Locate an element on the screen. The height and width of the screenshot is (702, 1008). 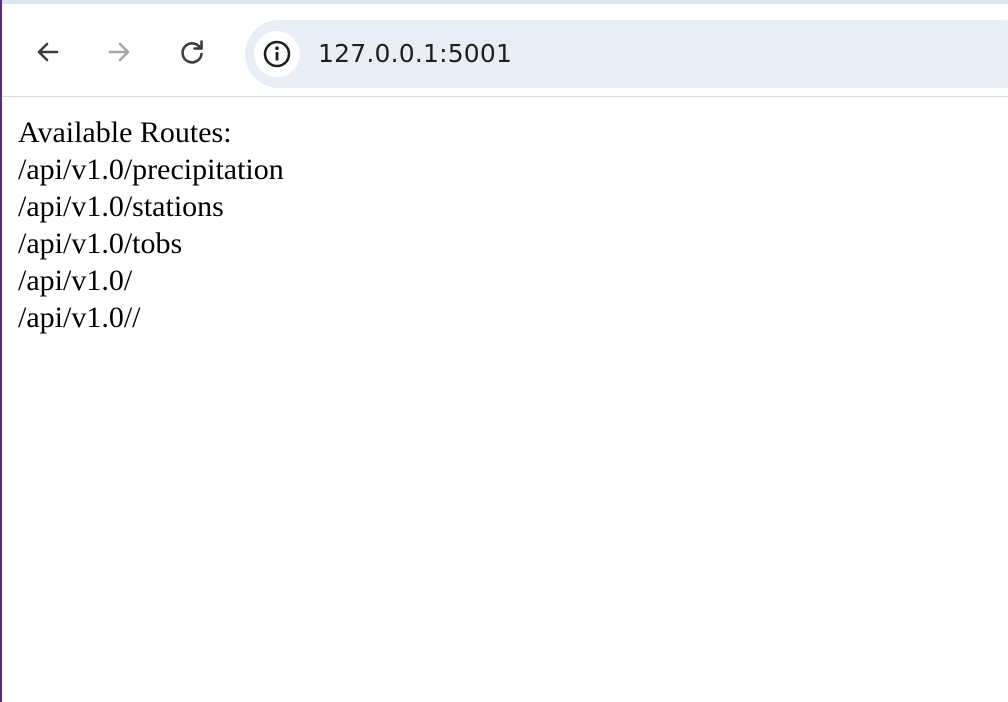
route-item: /api/v1.0/stations is located at coordinates (121, 206).